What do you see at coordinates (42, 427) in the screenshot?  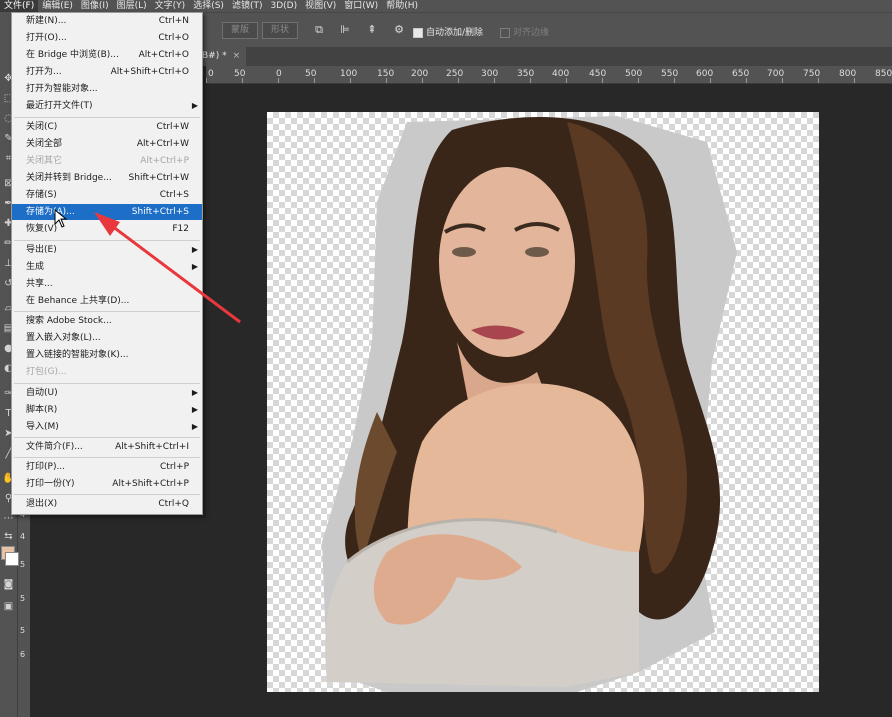 I see `menu-item-label: 导入(M)` at bounding box center [42, 427].